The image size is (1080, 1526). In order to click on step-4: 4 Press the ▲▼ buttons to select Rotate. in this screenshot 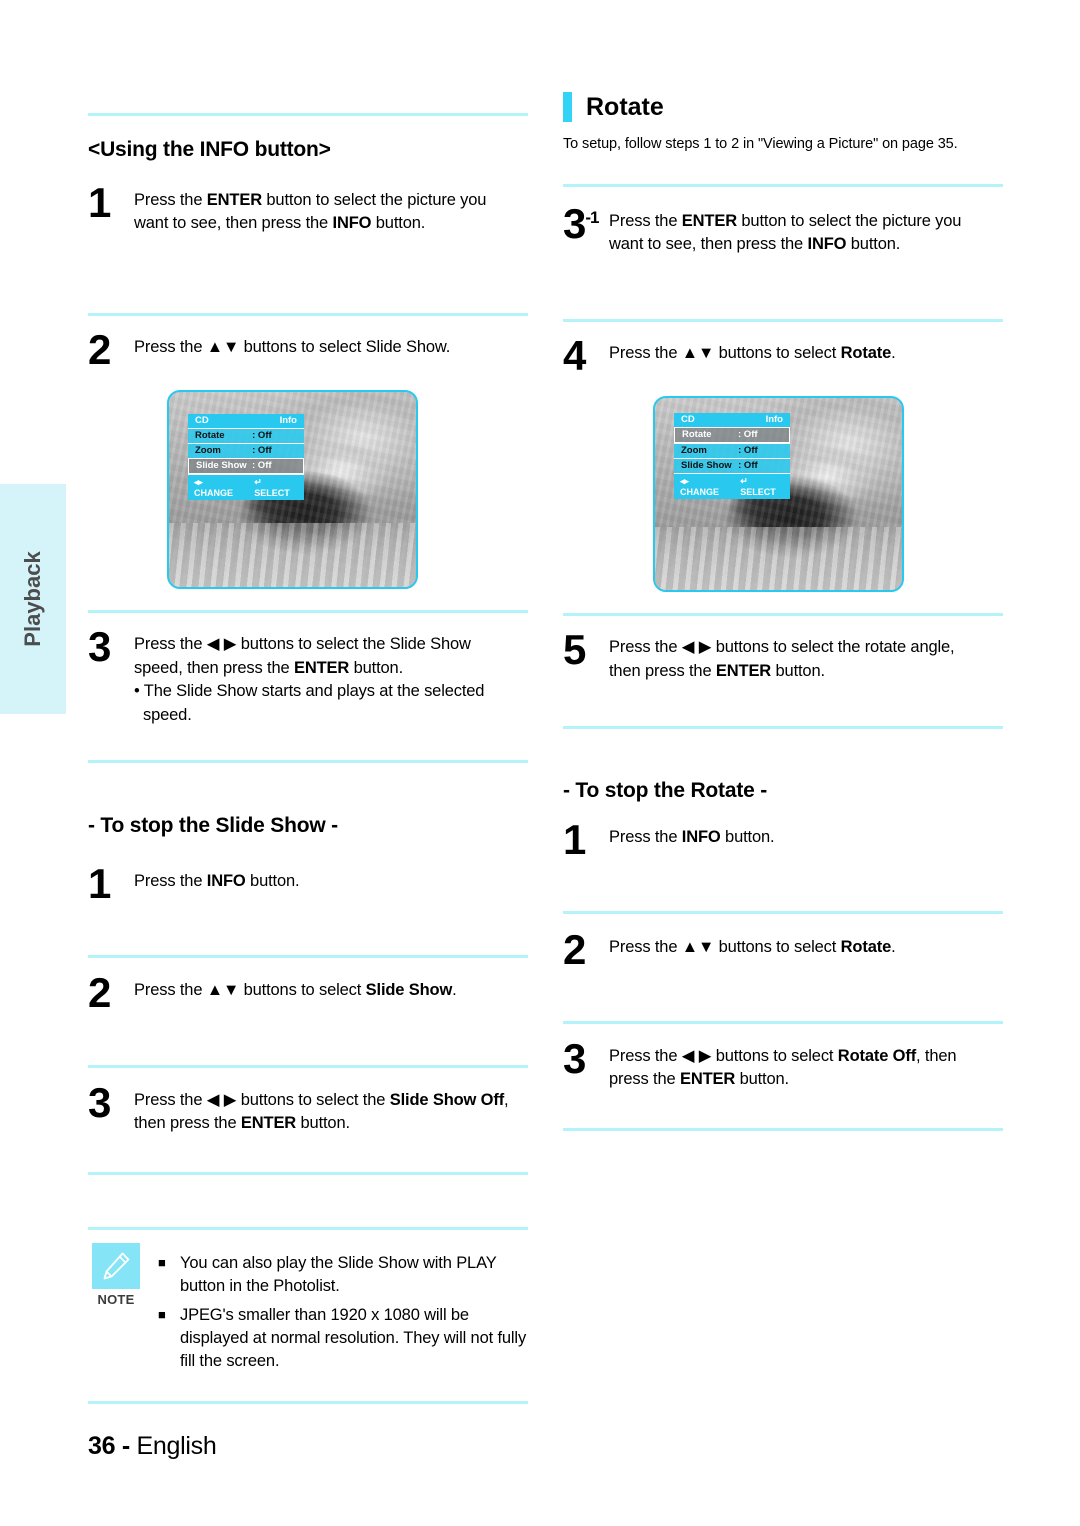, I will do `click(783, 355)`.